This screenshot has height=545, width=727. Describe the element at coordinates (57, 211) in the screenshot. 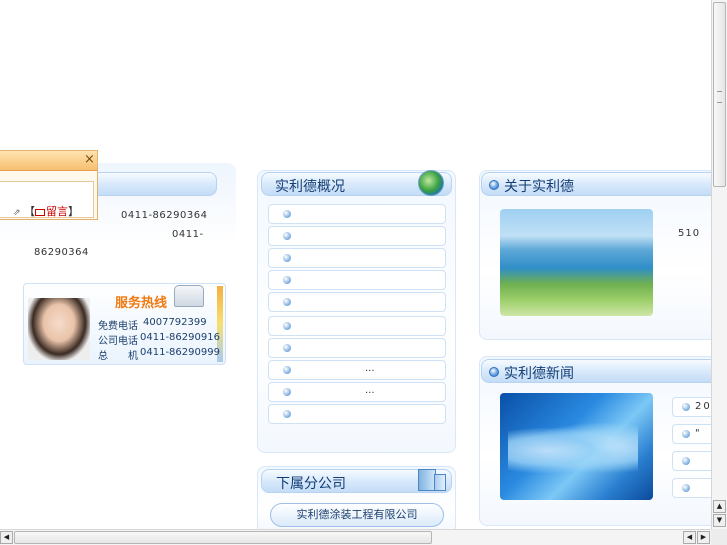

I see `message-link-label: 留言` at that location.